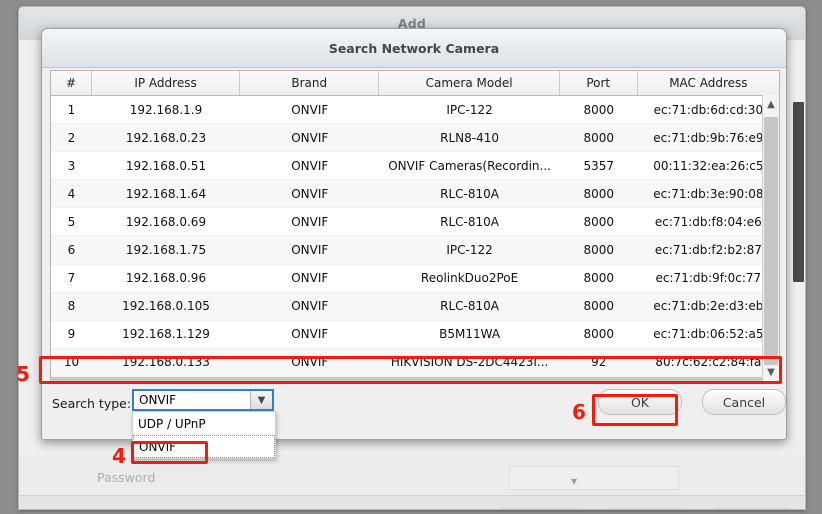  I want to click on dialog-title: Search Network Camera, so click(414, 48).